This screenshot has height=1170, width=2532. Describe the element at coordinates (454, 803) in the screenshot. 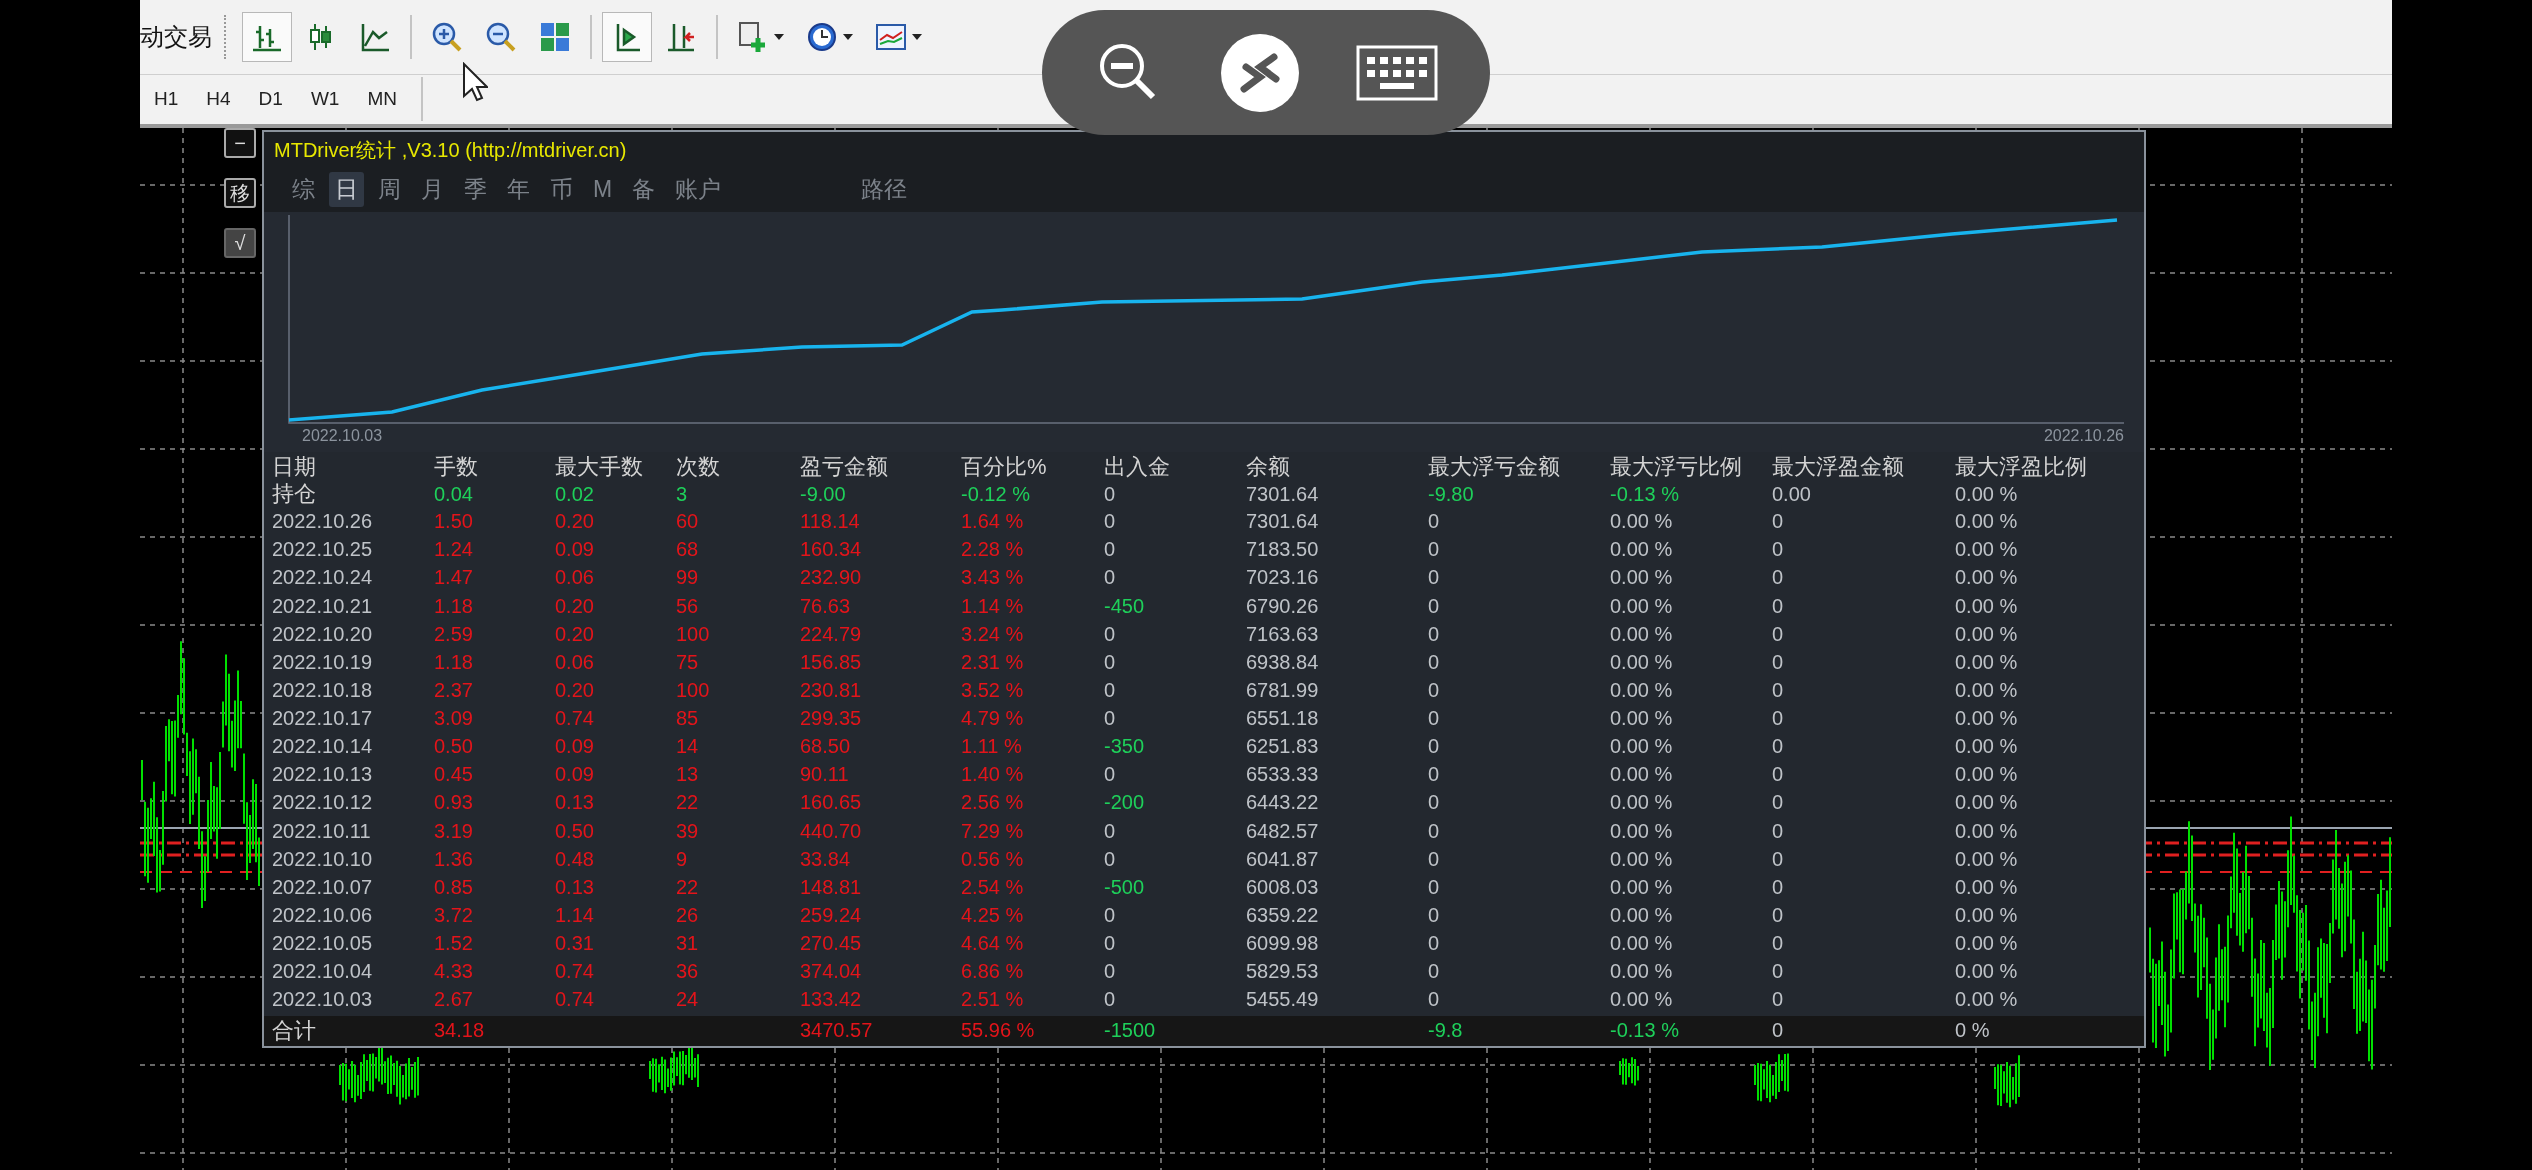

I see `table-cell-text: 0.93` at that location.